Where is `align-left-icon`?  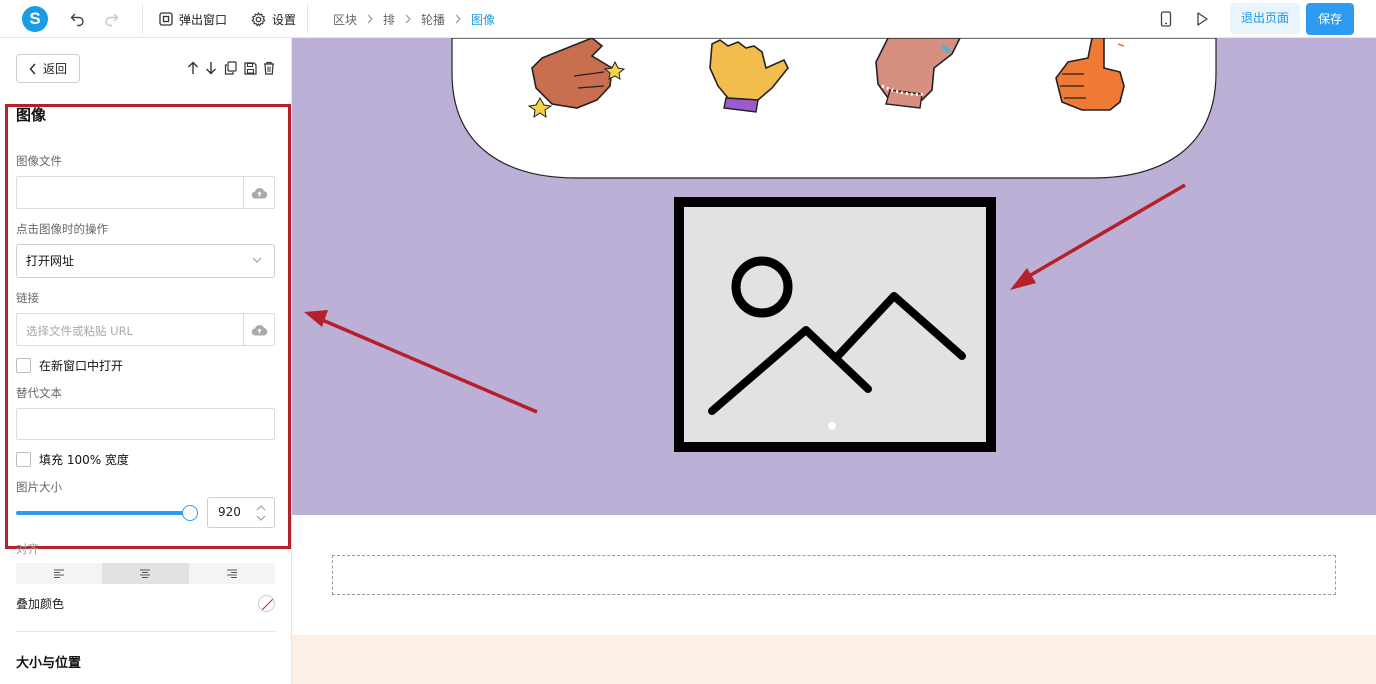 align-left-icon is located at coordinates (59, 573).